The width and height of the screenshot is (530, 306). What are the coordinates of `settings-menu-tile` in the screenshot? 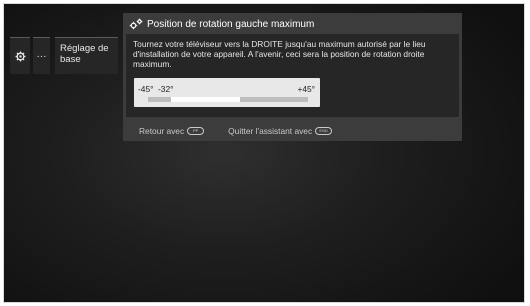 It's located at (20, 55).